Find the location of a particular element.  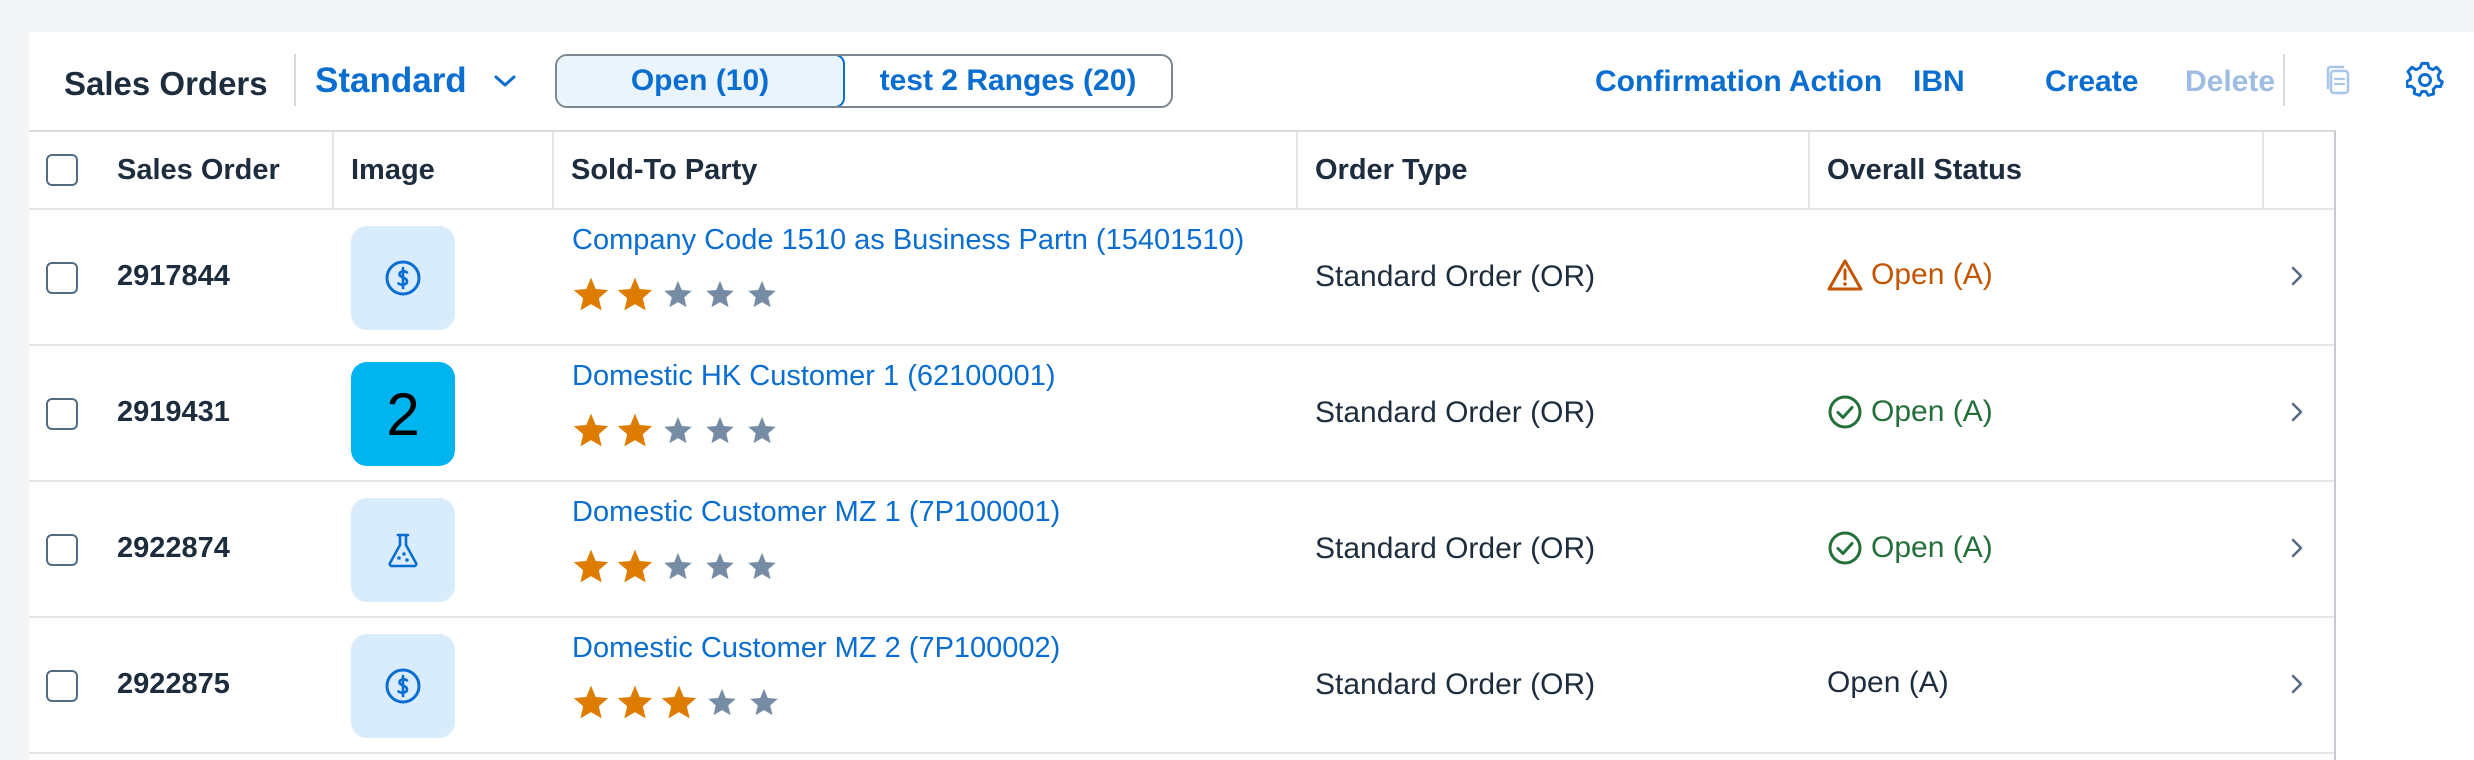

column-header-overall-status: Overall Status is located at coordinates (1915, 170).